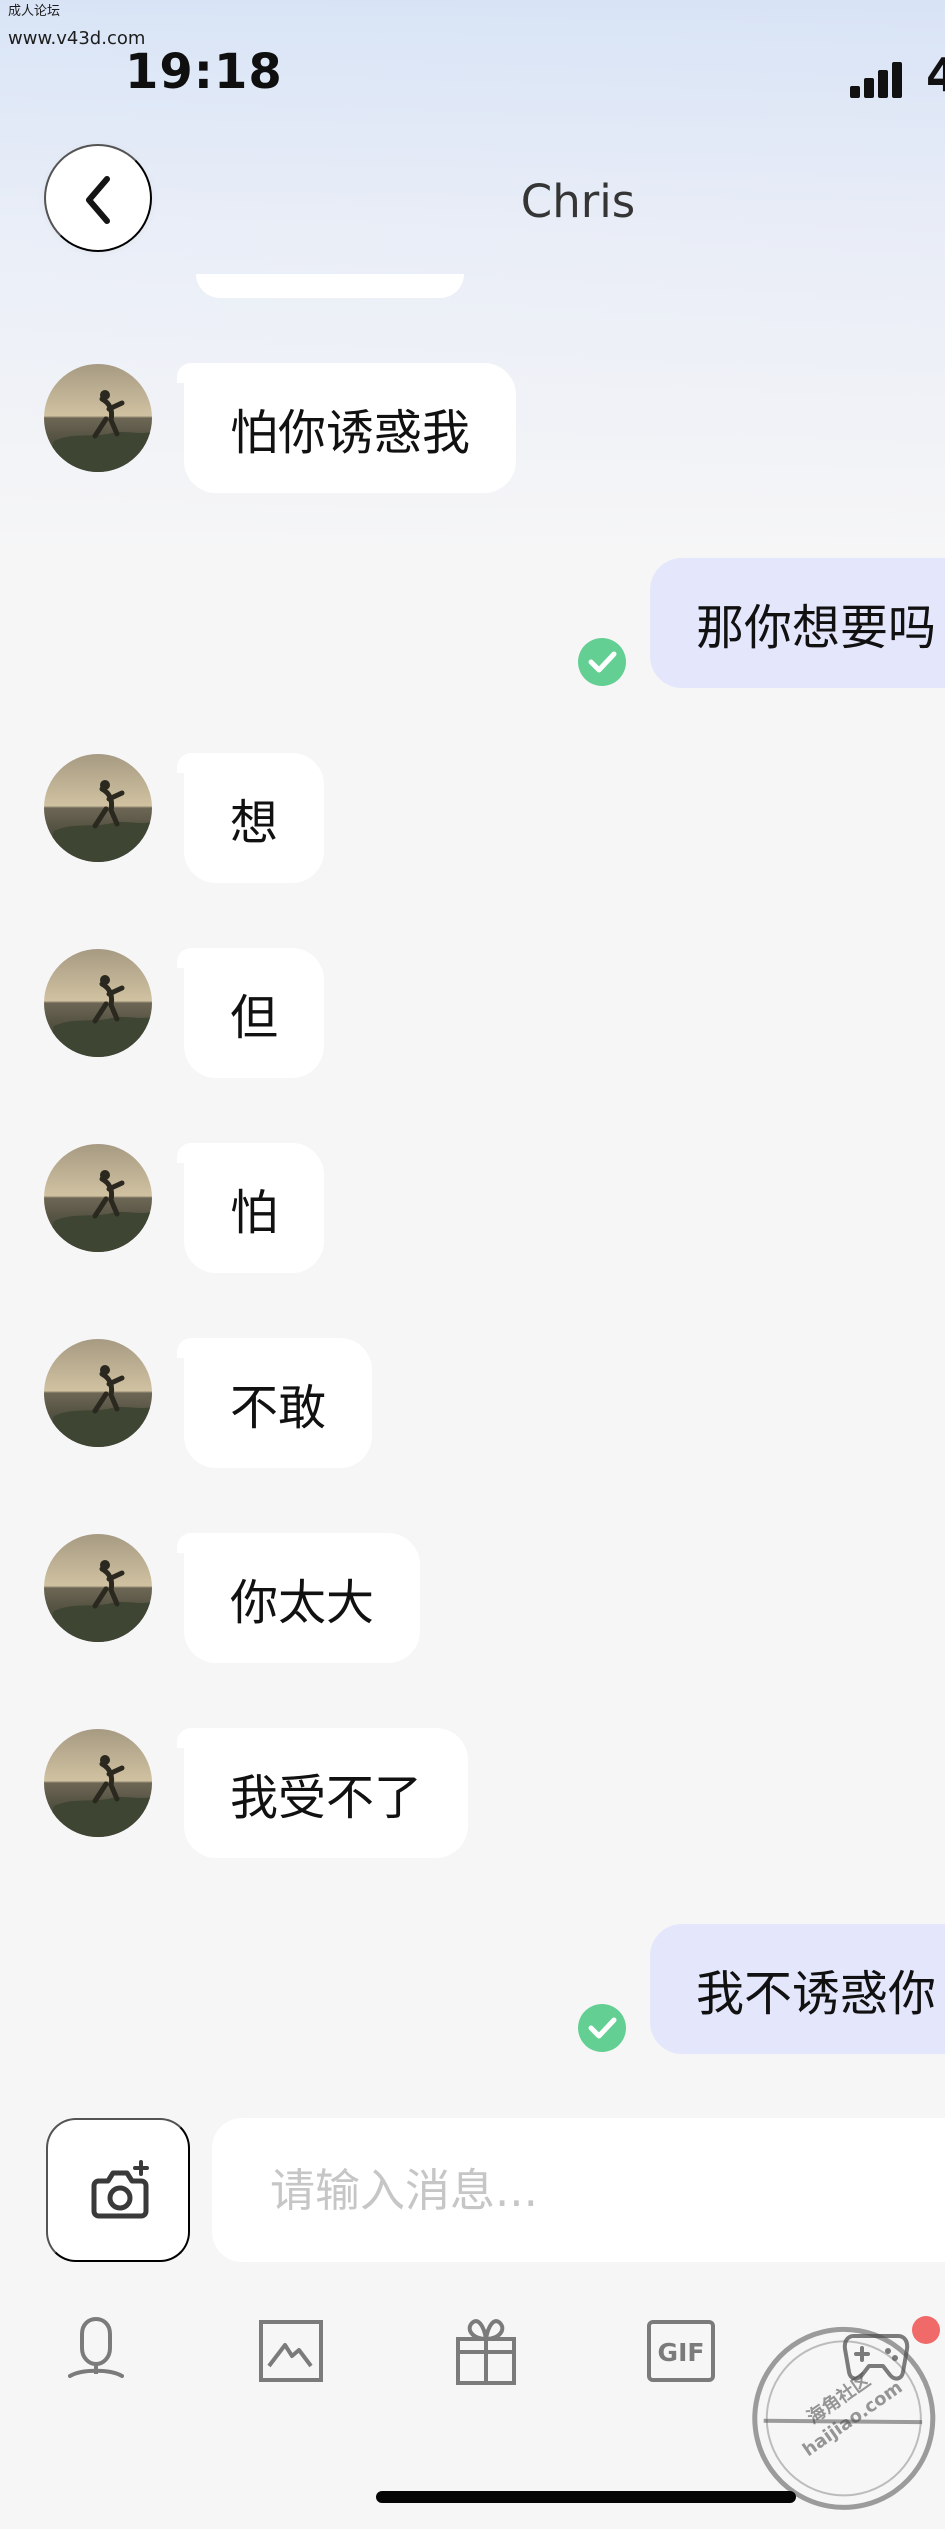 This screenshot has width=945, height=2529. What do you see at coordinates (254, 1018) in the screenshot?
I see `message-text: 但` at bounding box center [254, 1018].